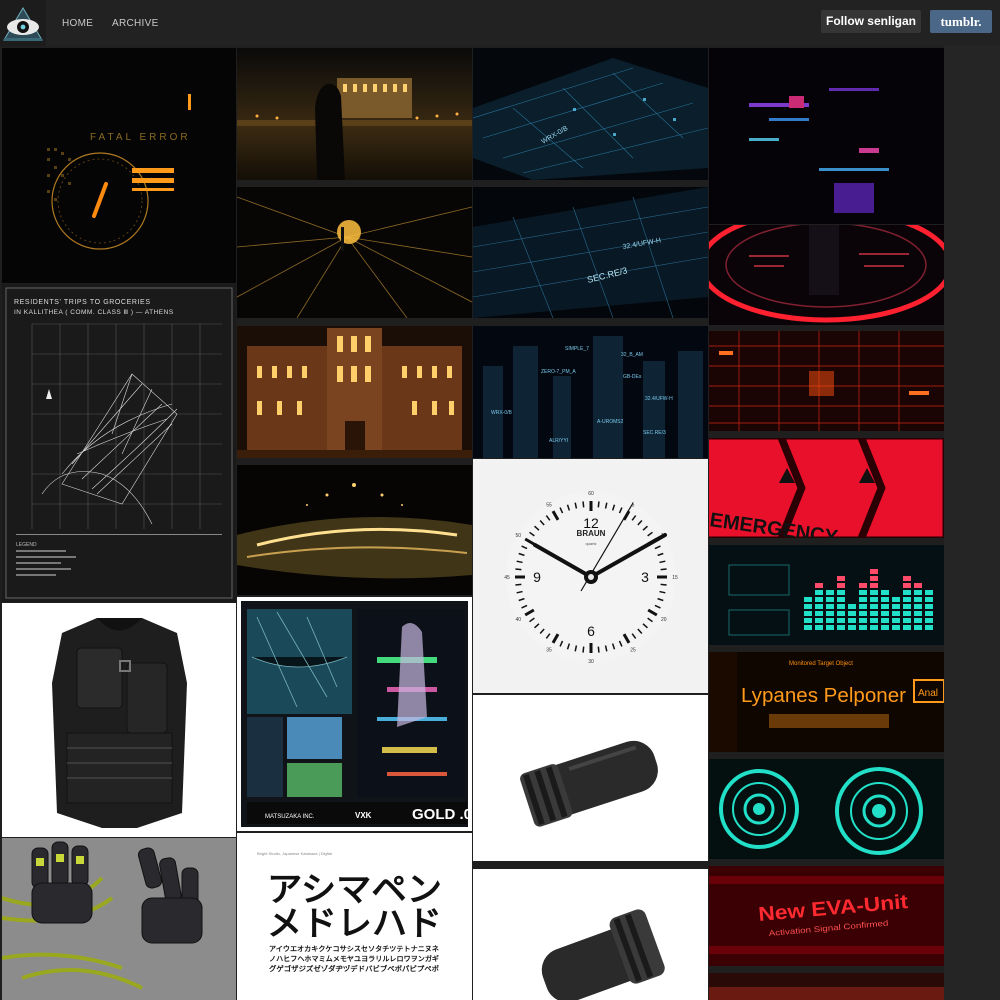 The image size is (1000, 1000). Describe the element at coordinates (442, 814) in the screenshot. I see `poster-title: GOLD .01` at that location.